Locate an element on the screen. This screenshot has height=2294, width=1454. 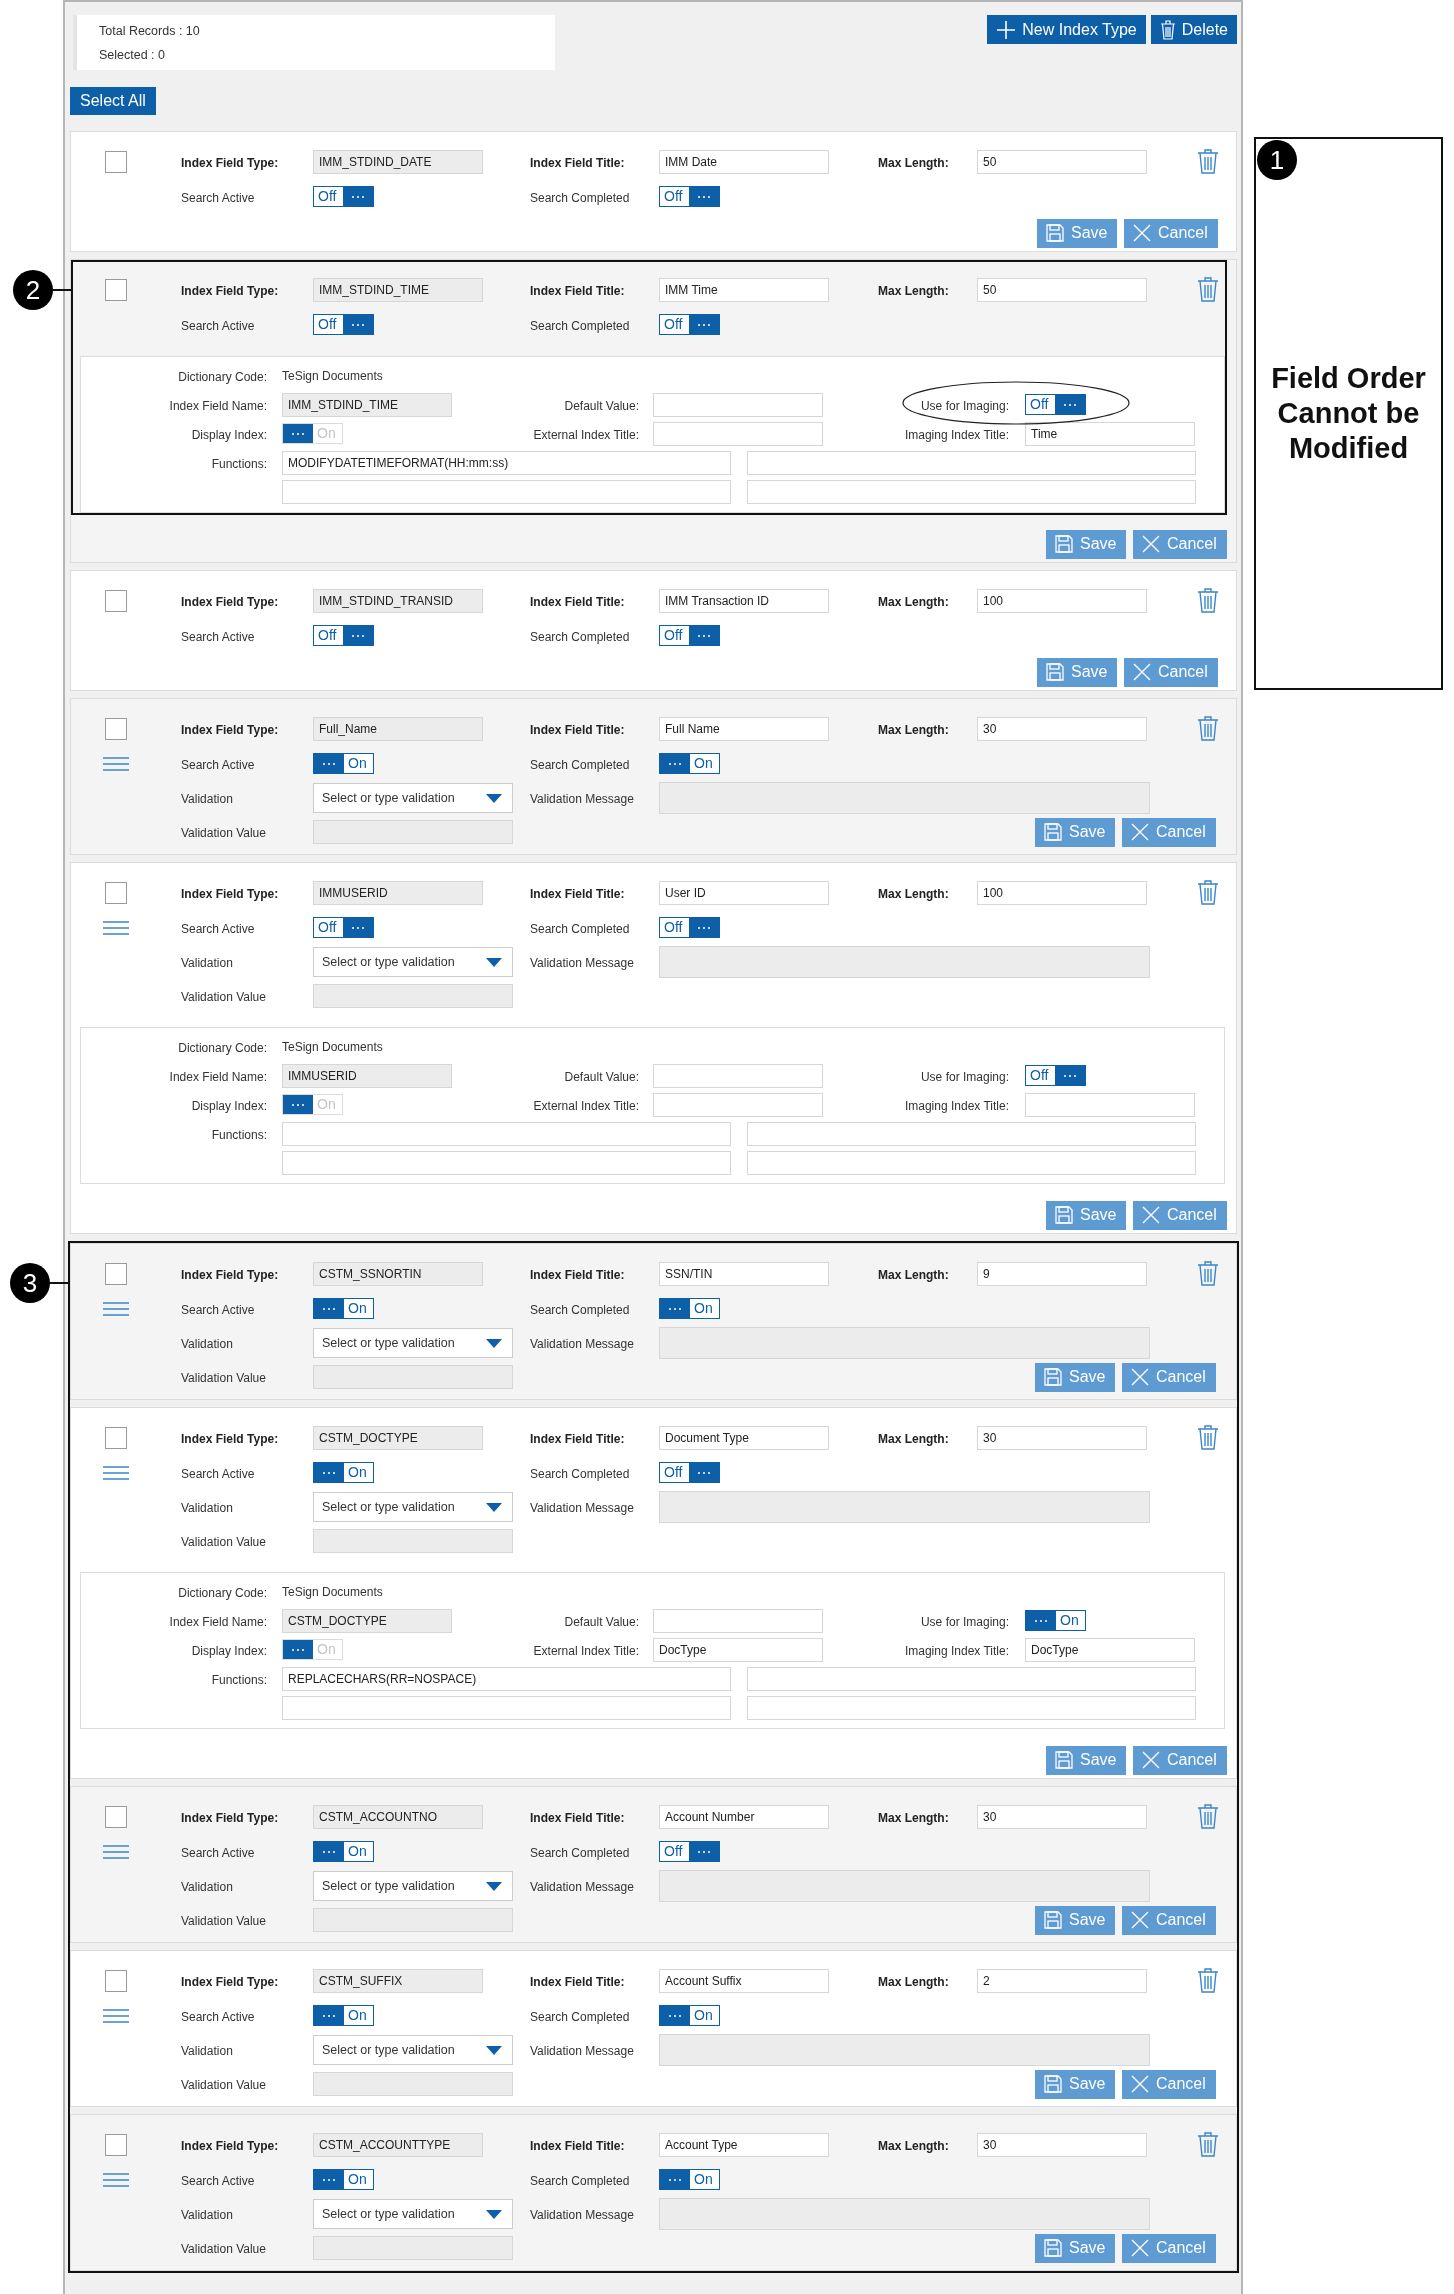
title-field: Account Type is located at coordinates (744, 2144).